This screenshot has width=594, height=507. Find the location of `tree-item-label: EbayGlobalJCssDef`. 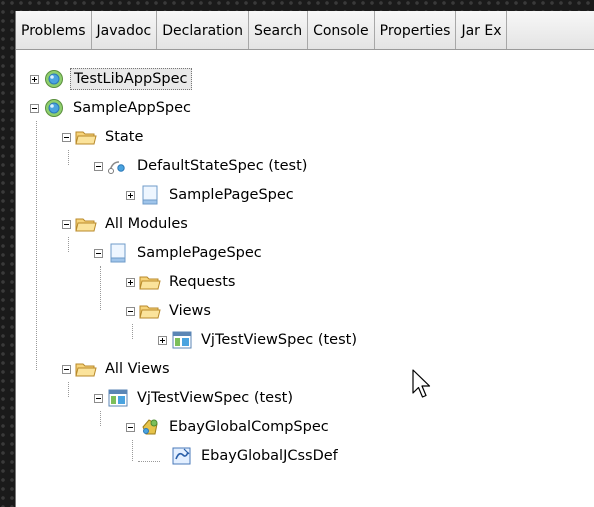

tree-item-label: EbayGlobalJCssDef is located at coordinates (269, 456).